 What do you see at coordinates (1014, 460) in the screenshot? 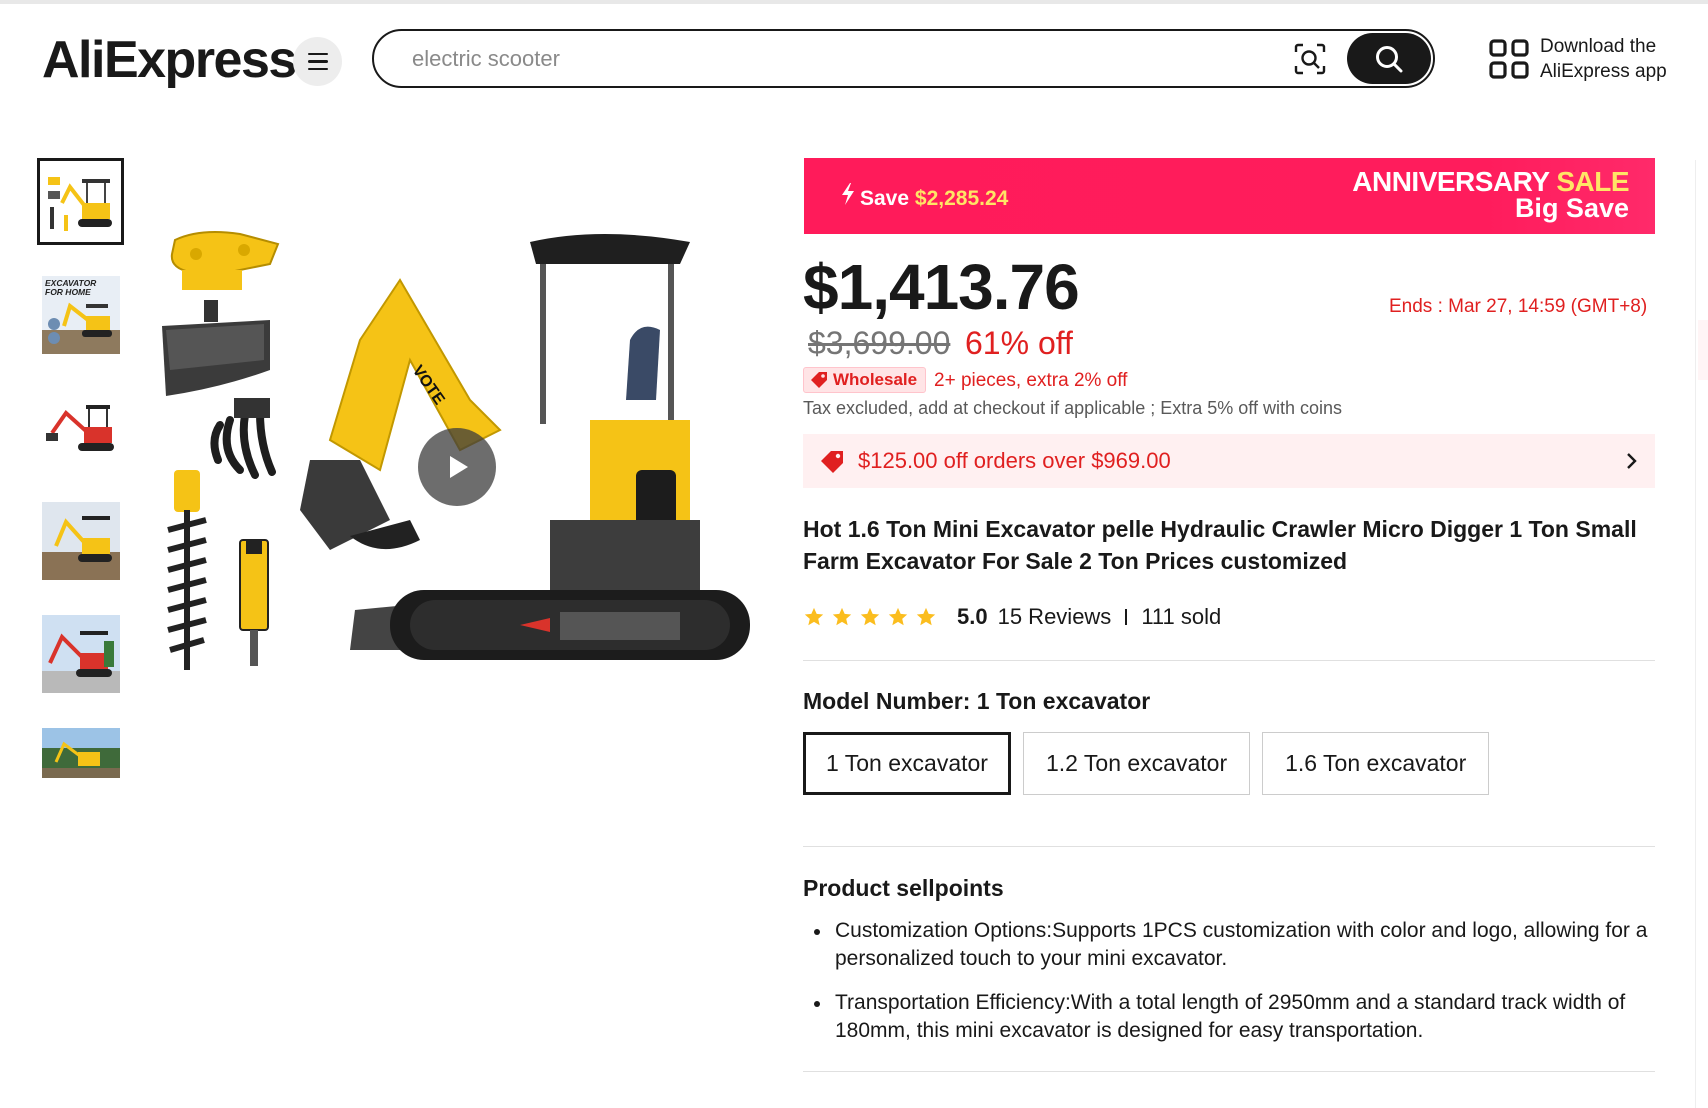
I see `coupon-text: $125.00 off orders over $969.00` at bounding box center [1014, 460].